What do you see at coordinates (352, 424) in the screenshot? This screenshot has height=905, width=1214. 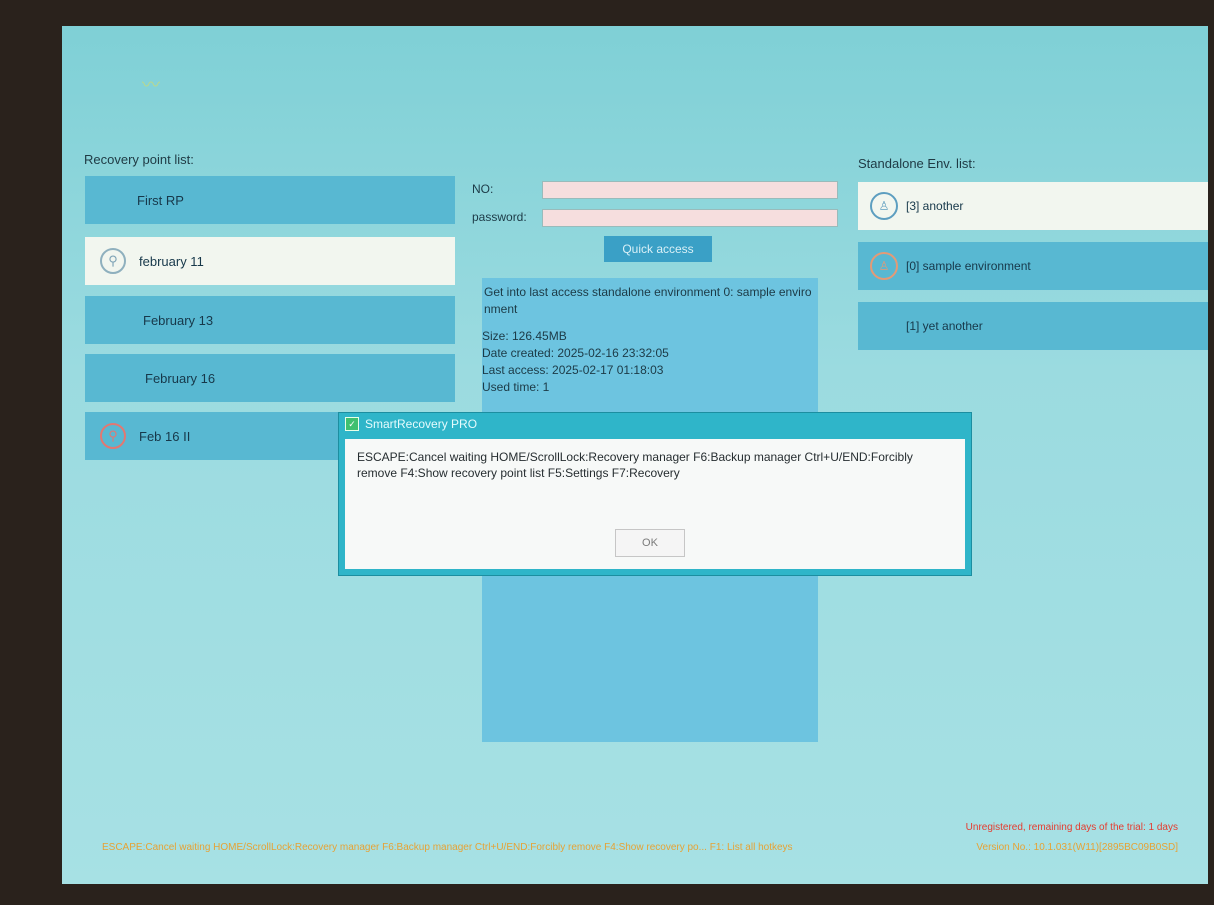 I see `shield-check-icon: ✓` at bounding box center [352, 424].